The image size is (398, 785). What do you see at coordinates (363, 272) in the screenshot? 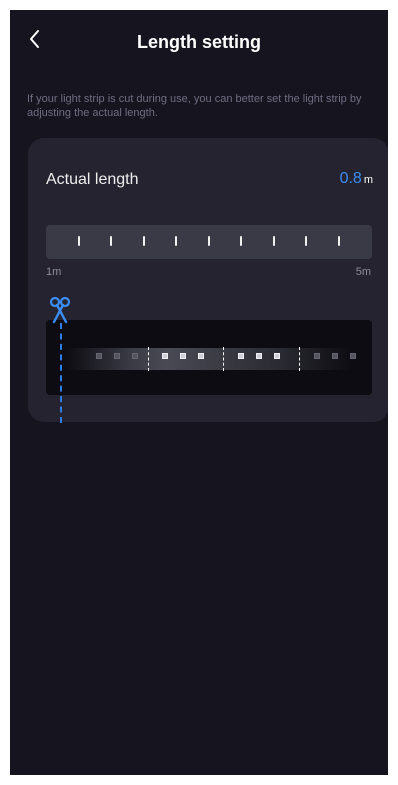
I see `ruler-max-label: 5m` at bounding box center [363, 272].